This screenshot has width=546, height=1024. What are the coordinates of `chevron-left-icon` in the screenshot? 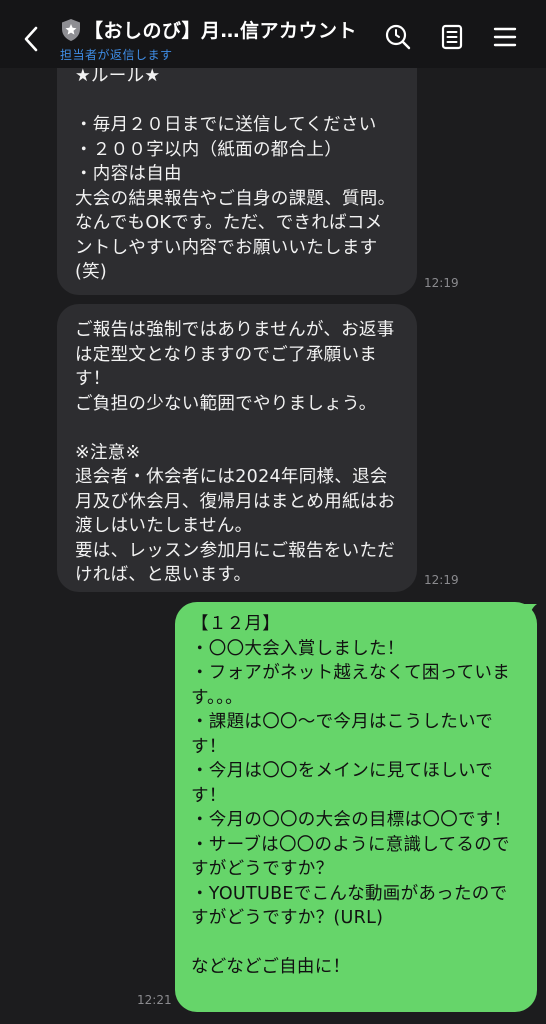 It's located at (31, 39).